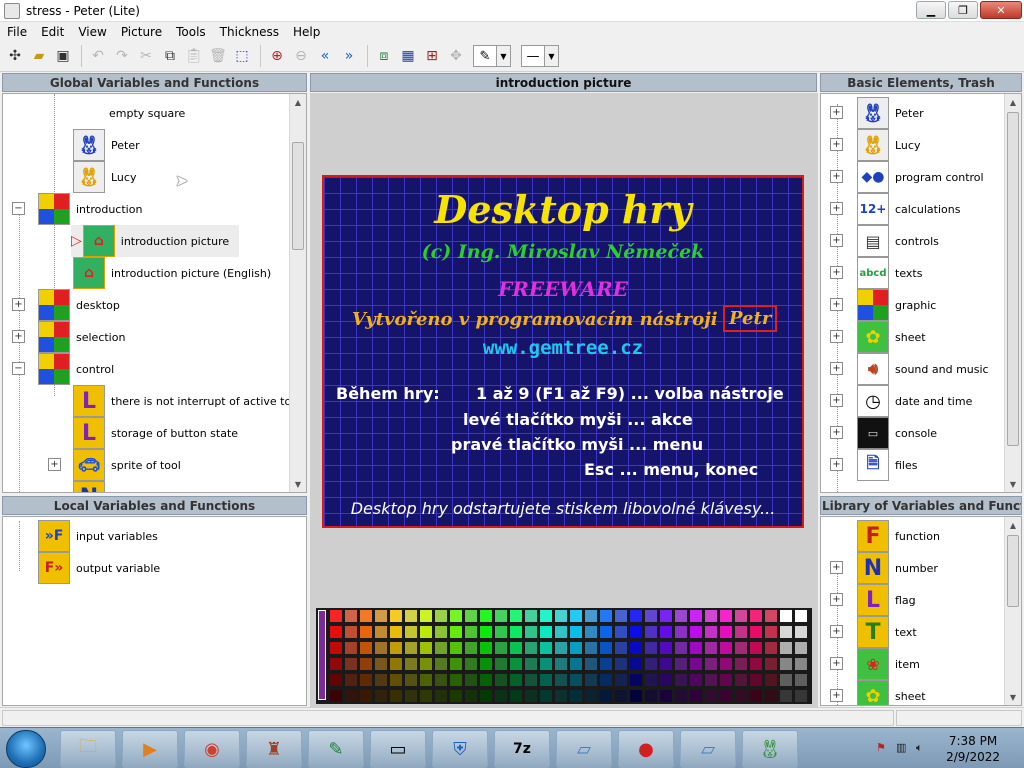  Describe the element at coordinates (836, 304) in the screenshot. I see `expand-graphic: +` at that location.